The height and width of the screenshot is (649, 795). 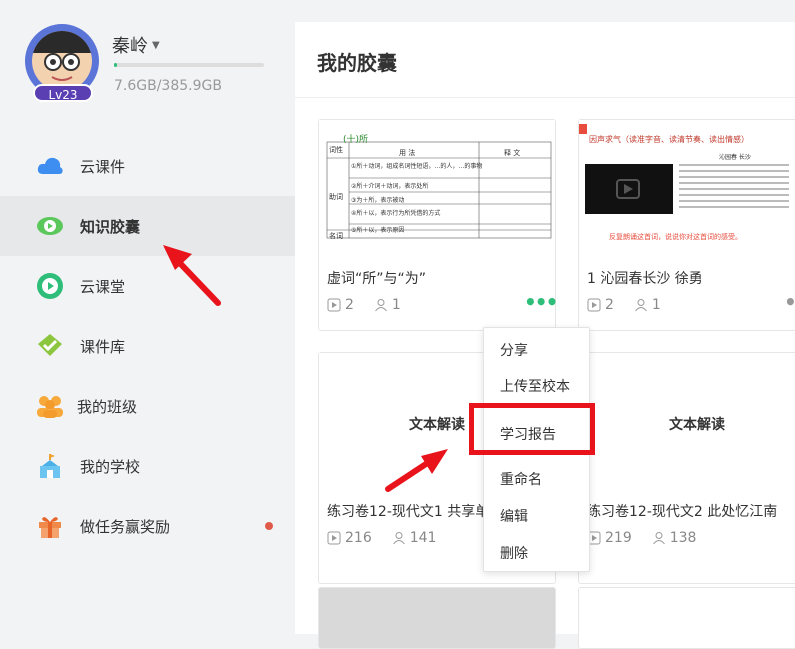 What do you see at coordinates (305, 368) in the screenshot?
I see `annotation-arrows` at bounding box center [305, 368].